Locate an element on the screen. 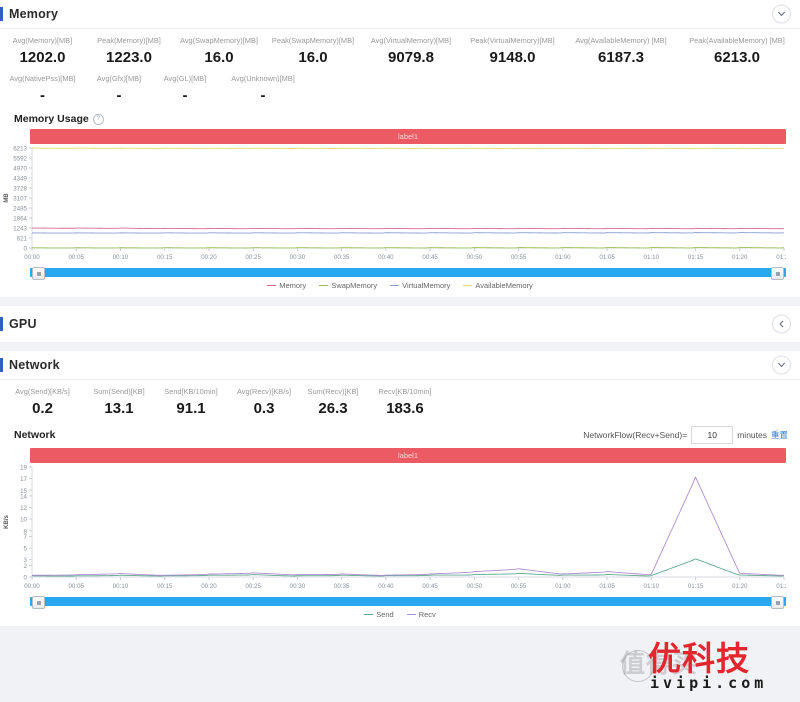 This screenshot has width=800, height=702. metric-label: Avg(Recv)[KB/s] is located at coordinates (264, 391).